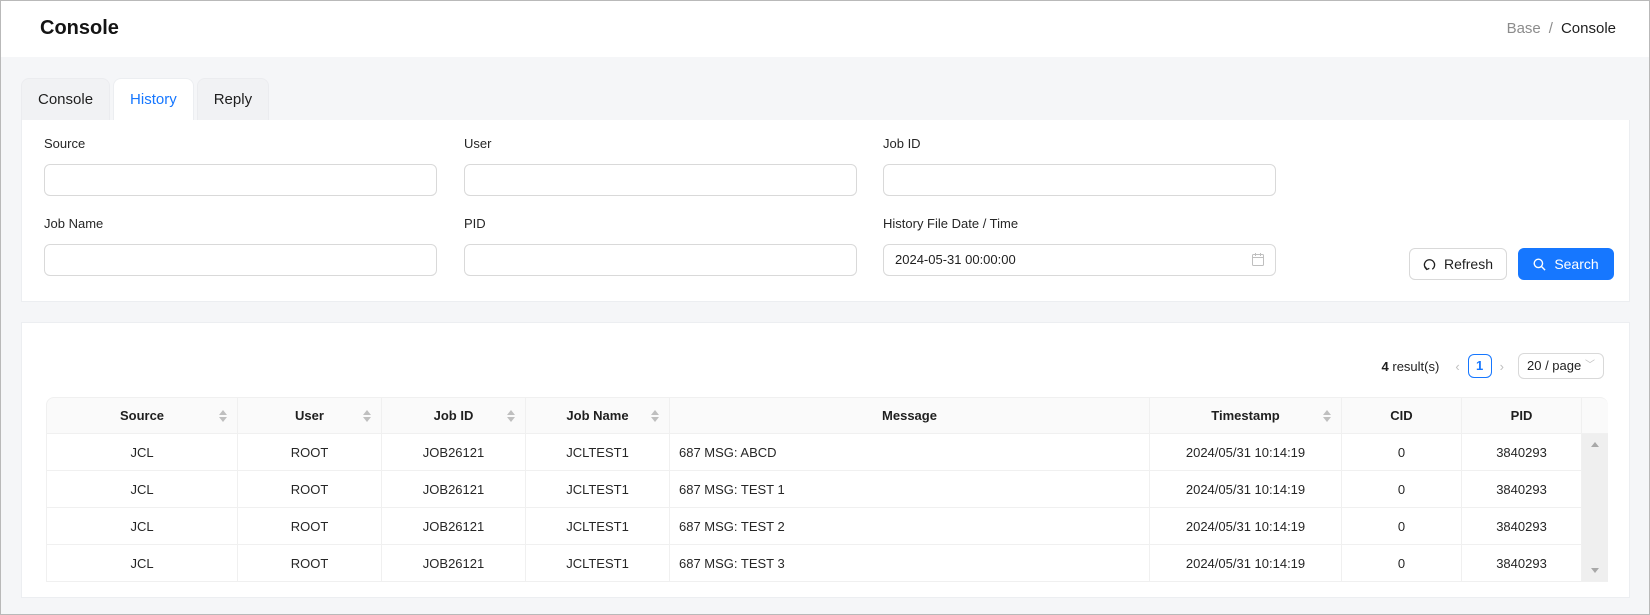 The width and height of the screenshot is (1650, 615). Describe the element at coordinates (240, 180) in the screenshot. I see `source-input` at that location.